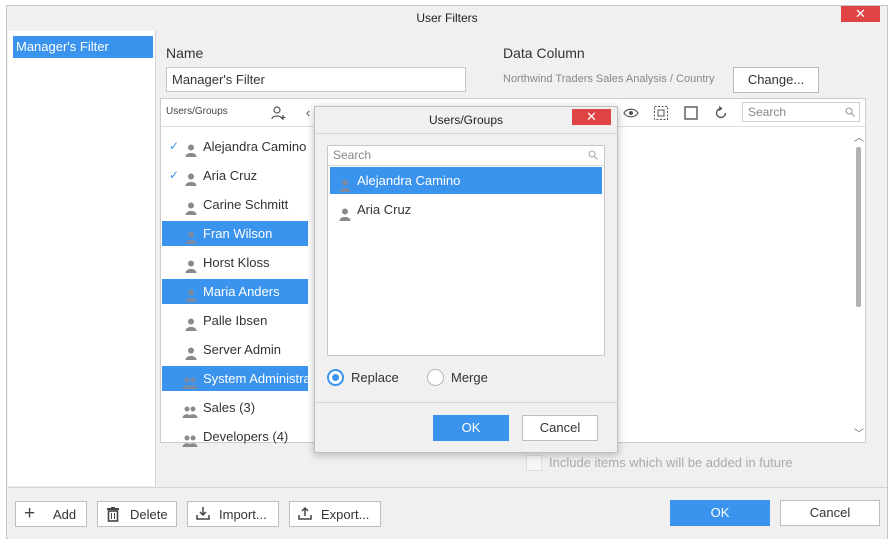  Describe the element at coordinates (801, 112) in the screenshot. I see `users-search-input: Search` at that location.